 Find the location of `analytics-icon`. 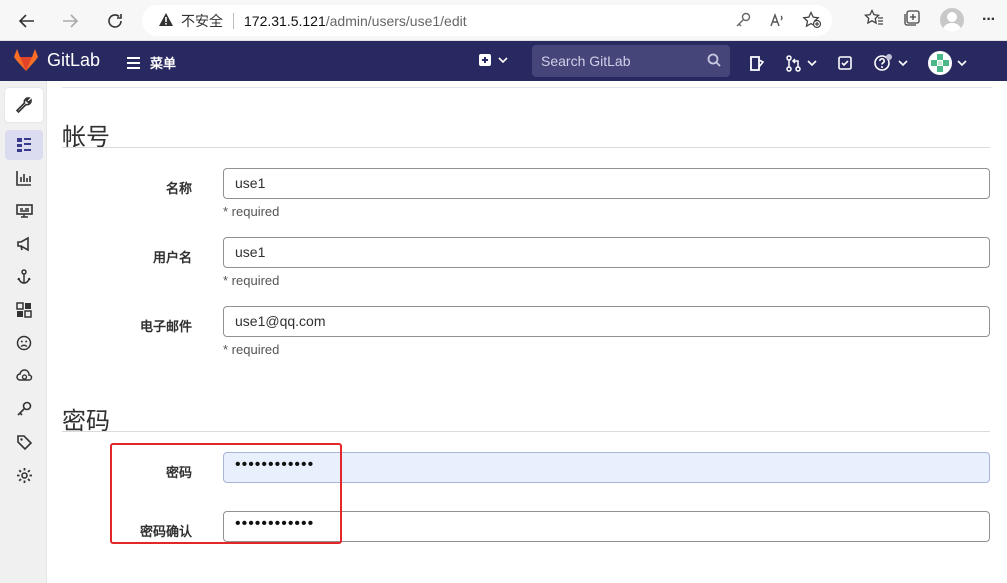

analytics-icon is located at coordinates (24, 178).